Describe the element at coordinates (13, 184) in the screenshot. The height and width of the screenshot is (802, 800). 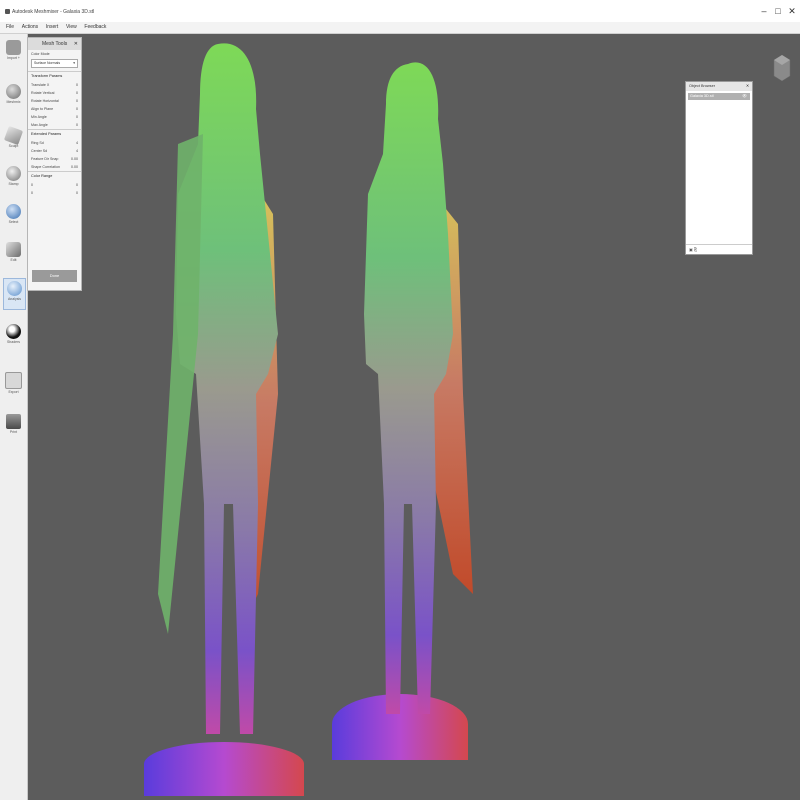
I see `tool-label: Stamp` at that location.